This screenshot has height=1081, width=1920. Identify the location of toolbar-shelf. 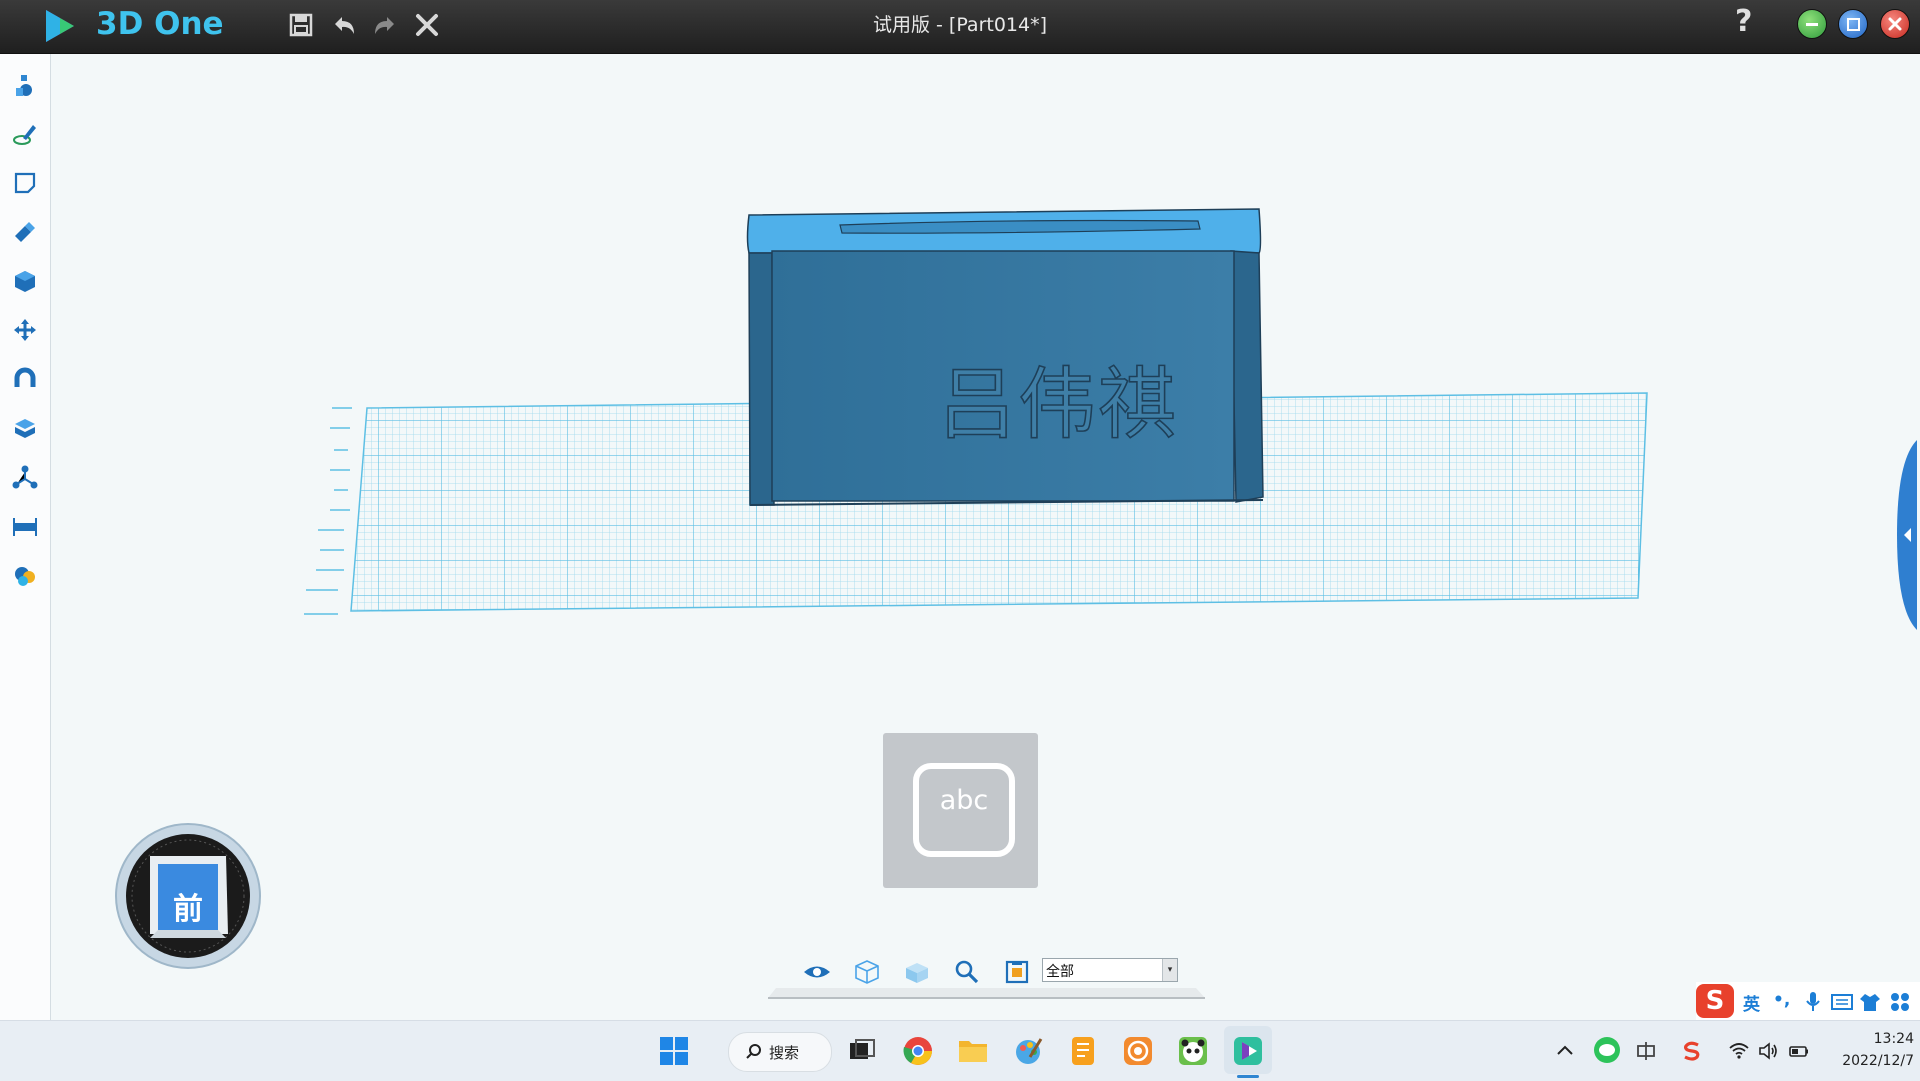
(986, 993).